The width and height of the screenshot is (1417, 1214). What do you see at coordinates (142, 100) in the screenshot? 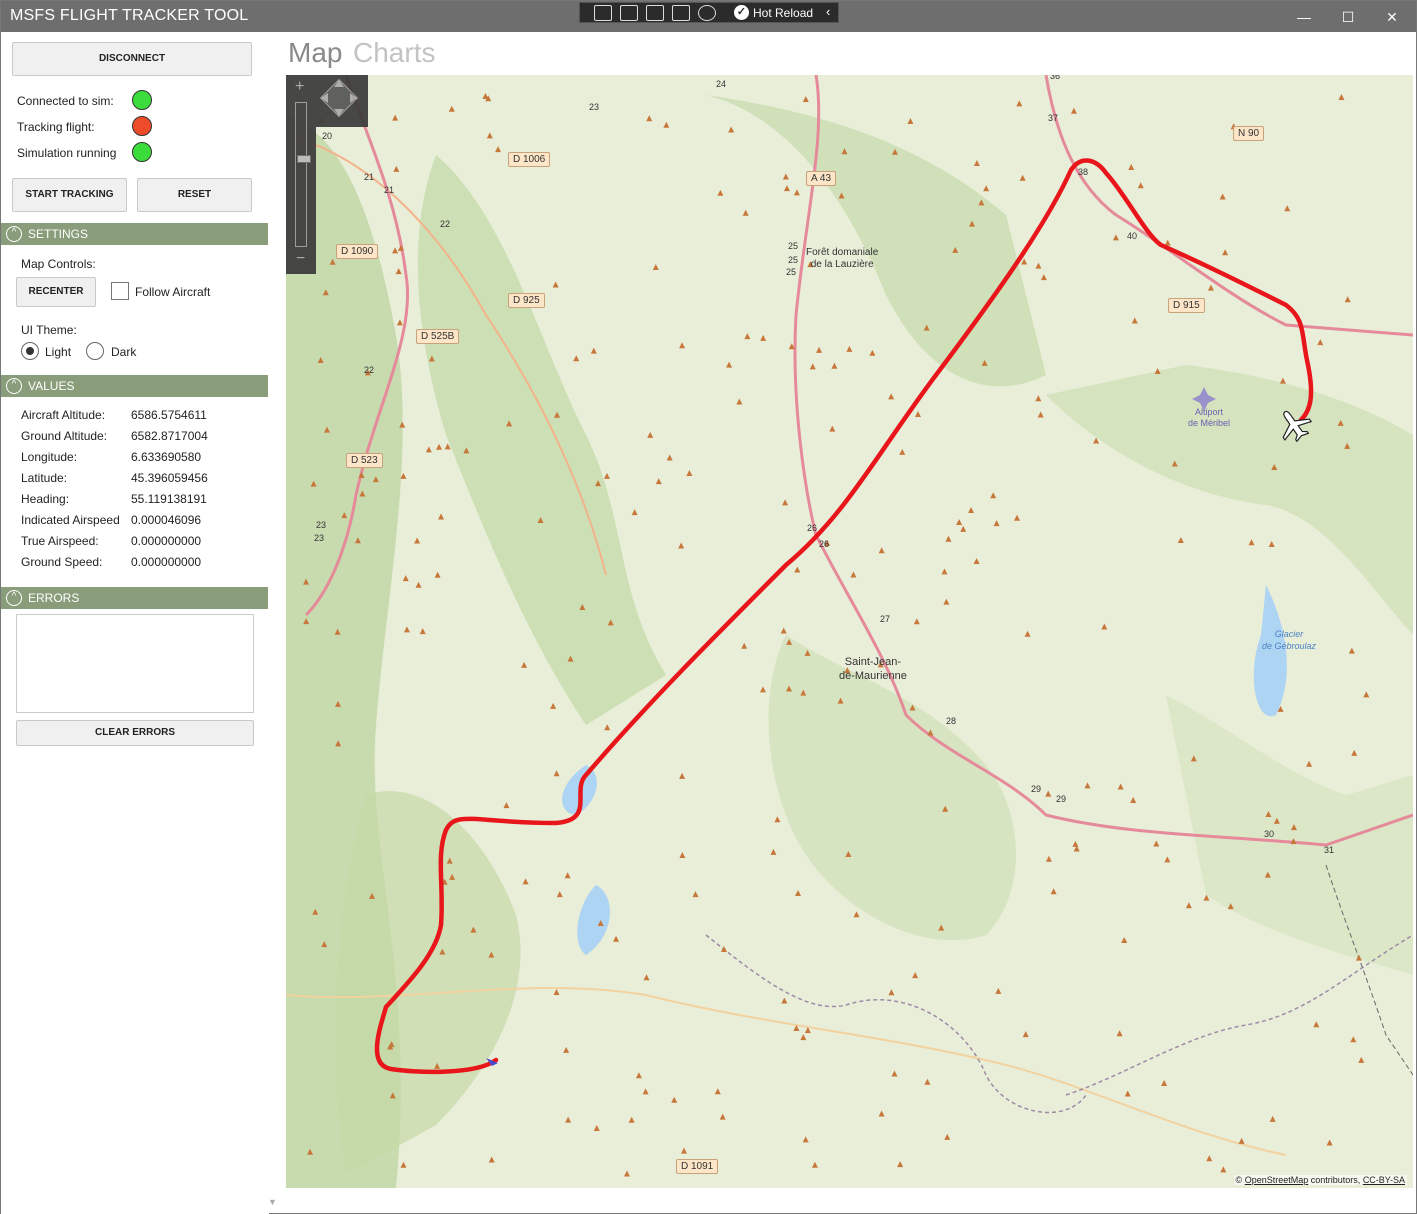
I see `connected-indicator` at bounding box center [142, 100].